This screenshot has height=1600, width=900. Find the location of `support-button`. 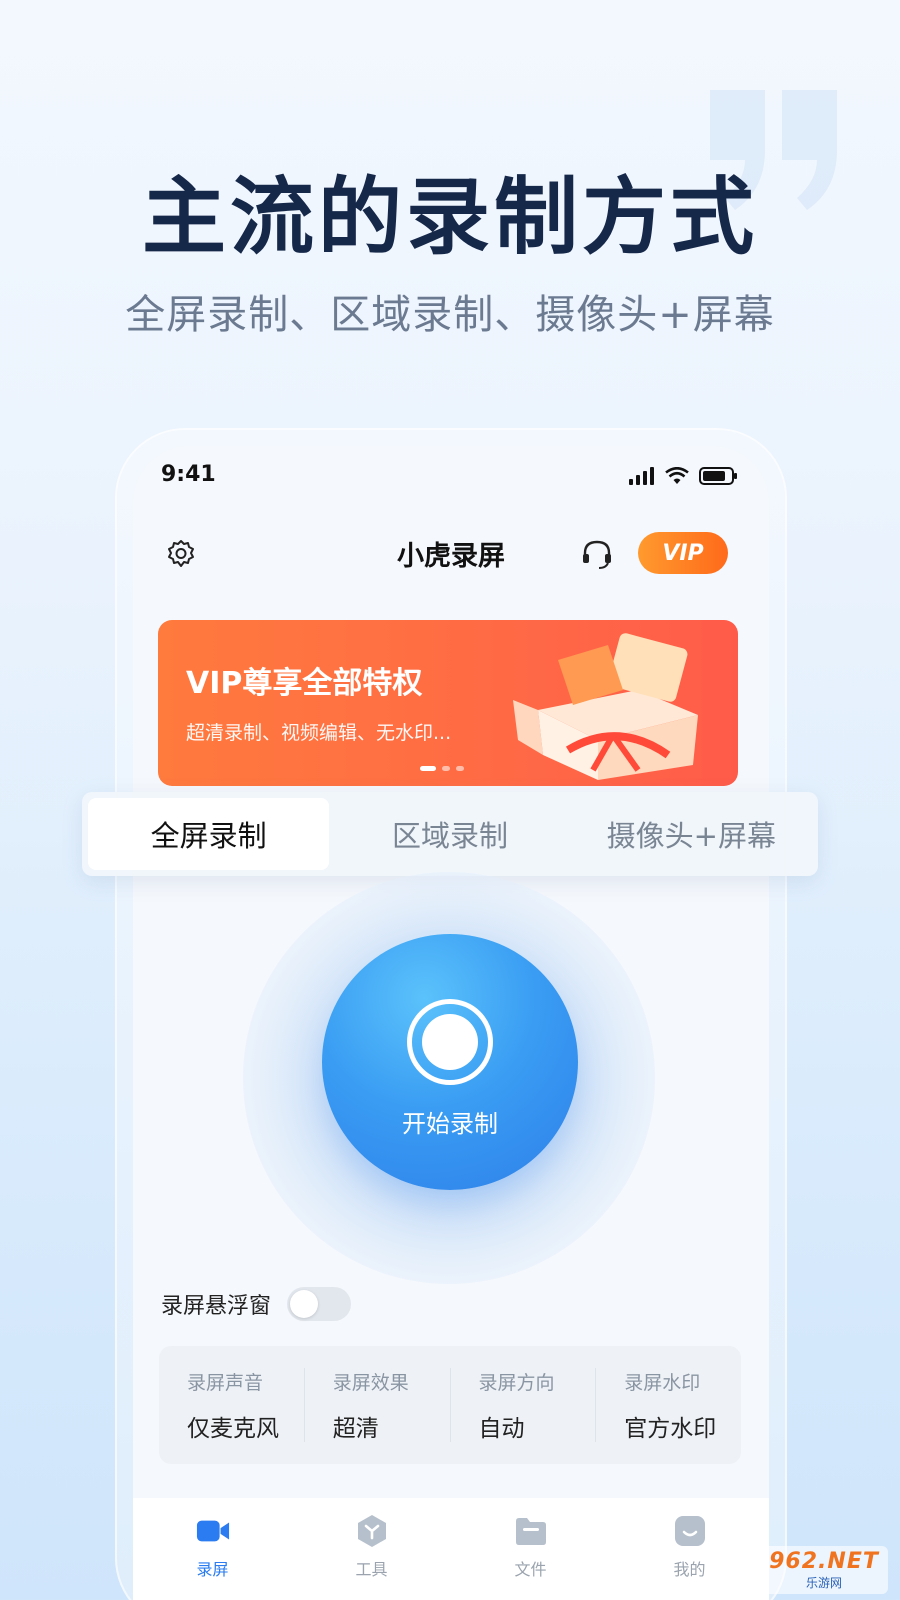

support-button is located at coordinates (597, 554).